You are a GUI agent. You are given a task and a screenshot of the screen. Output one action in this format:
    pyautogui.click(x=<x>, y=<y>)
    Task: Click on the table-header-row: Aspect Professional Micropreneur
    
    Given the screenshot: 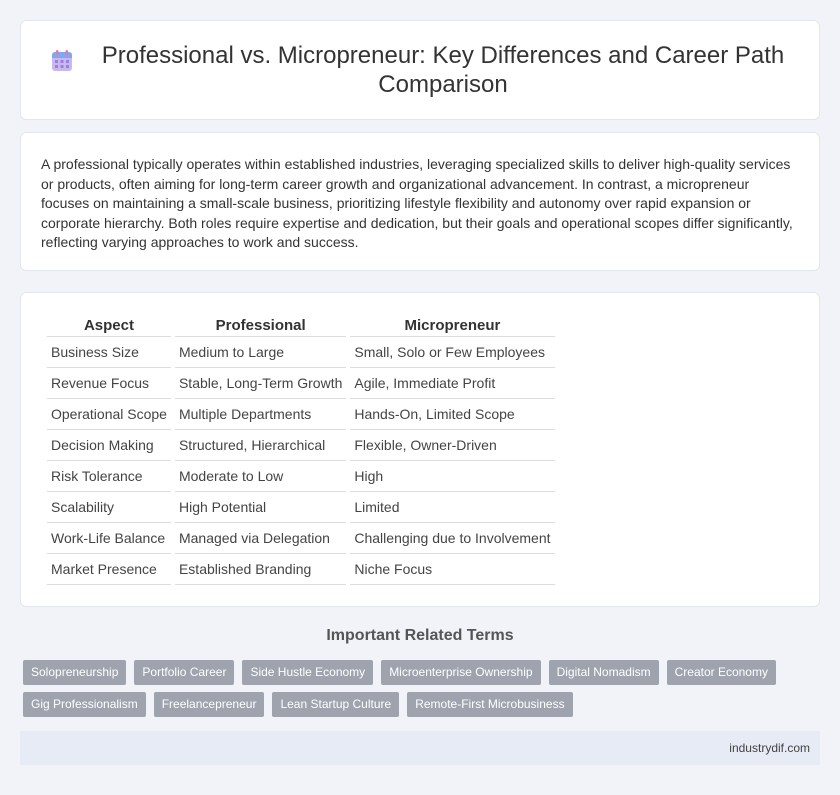 What is the action you would take?
    pyautogui.click(x=301, y=326)
    